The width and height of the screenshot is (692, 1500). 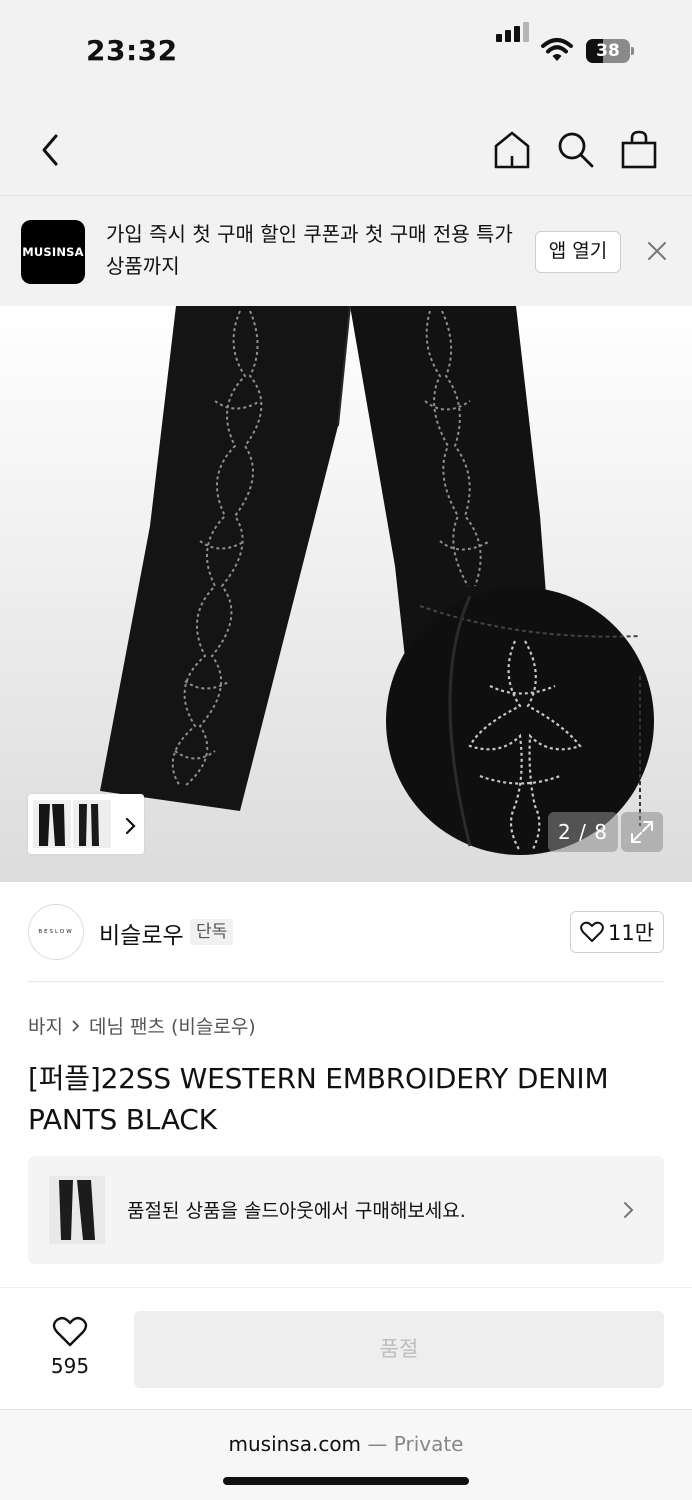 I want to click on url-domain: musinsa.com, so click(x=295, y=1444).